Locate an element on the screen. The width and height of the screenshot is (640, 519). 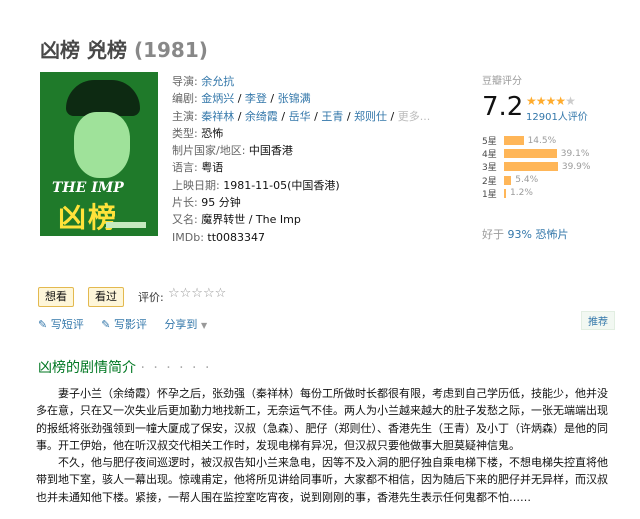
info-director: 导演: 余允抗 is located at coordinates (301, 81).